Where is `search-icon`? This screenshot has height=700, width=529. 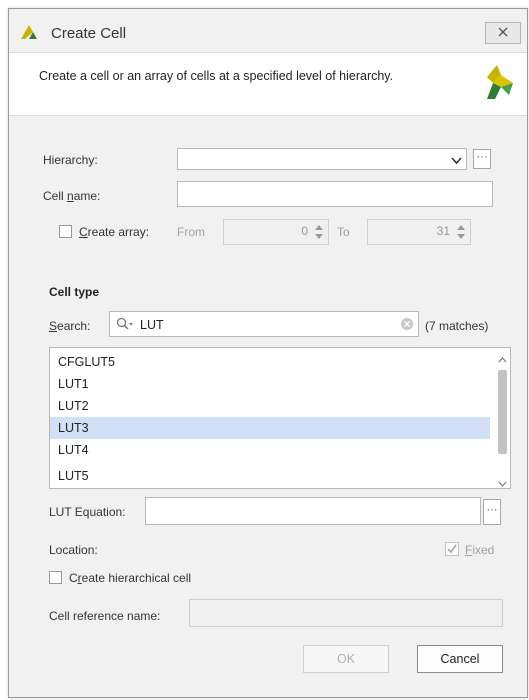 search-icon is located at coordinates (125, 325).